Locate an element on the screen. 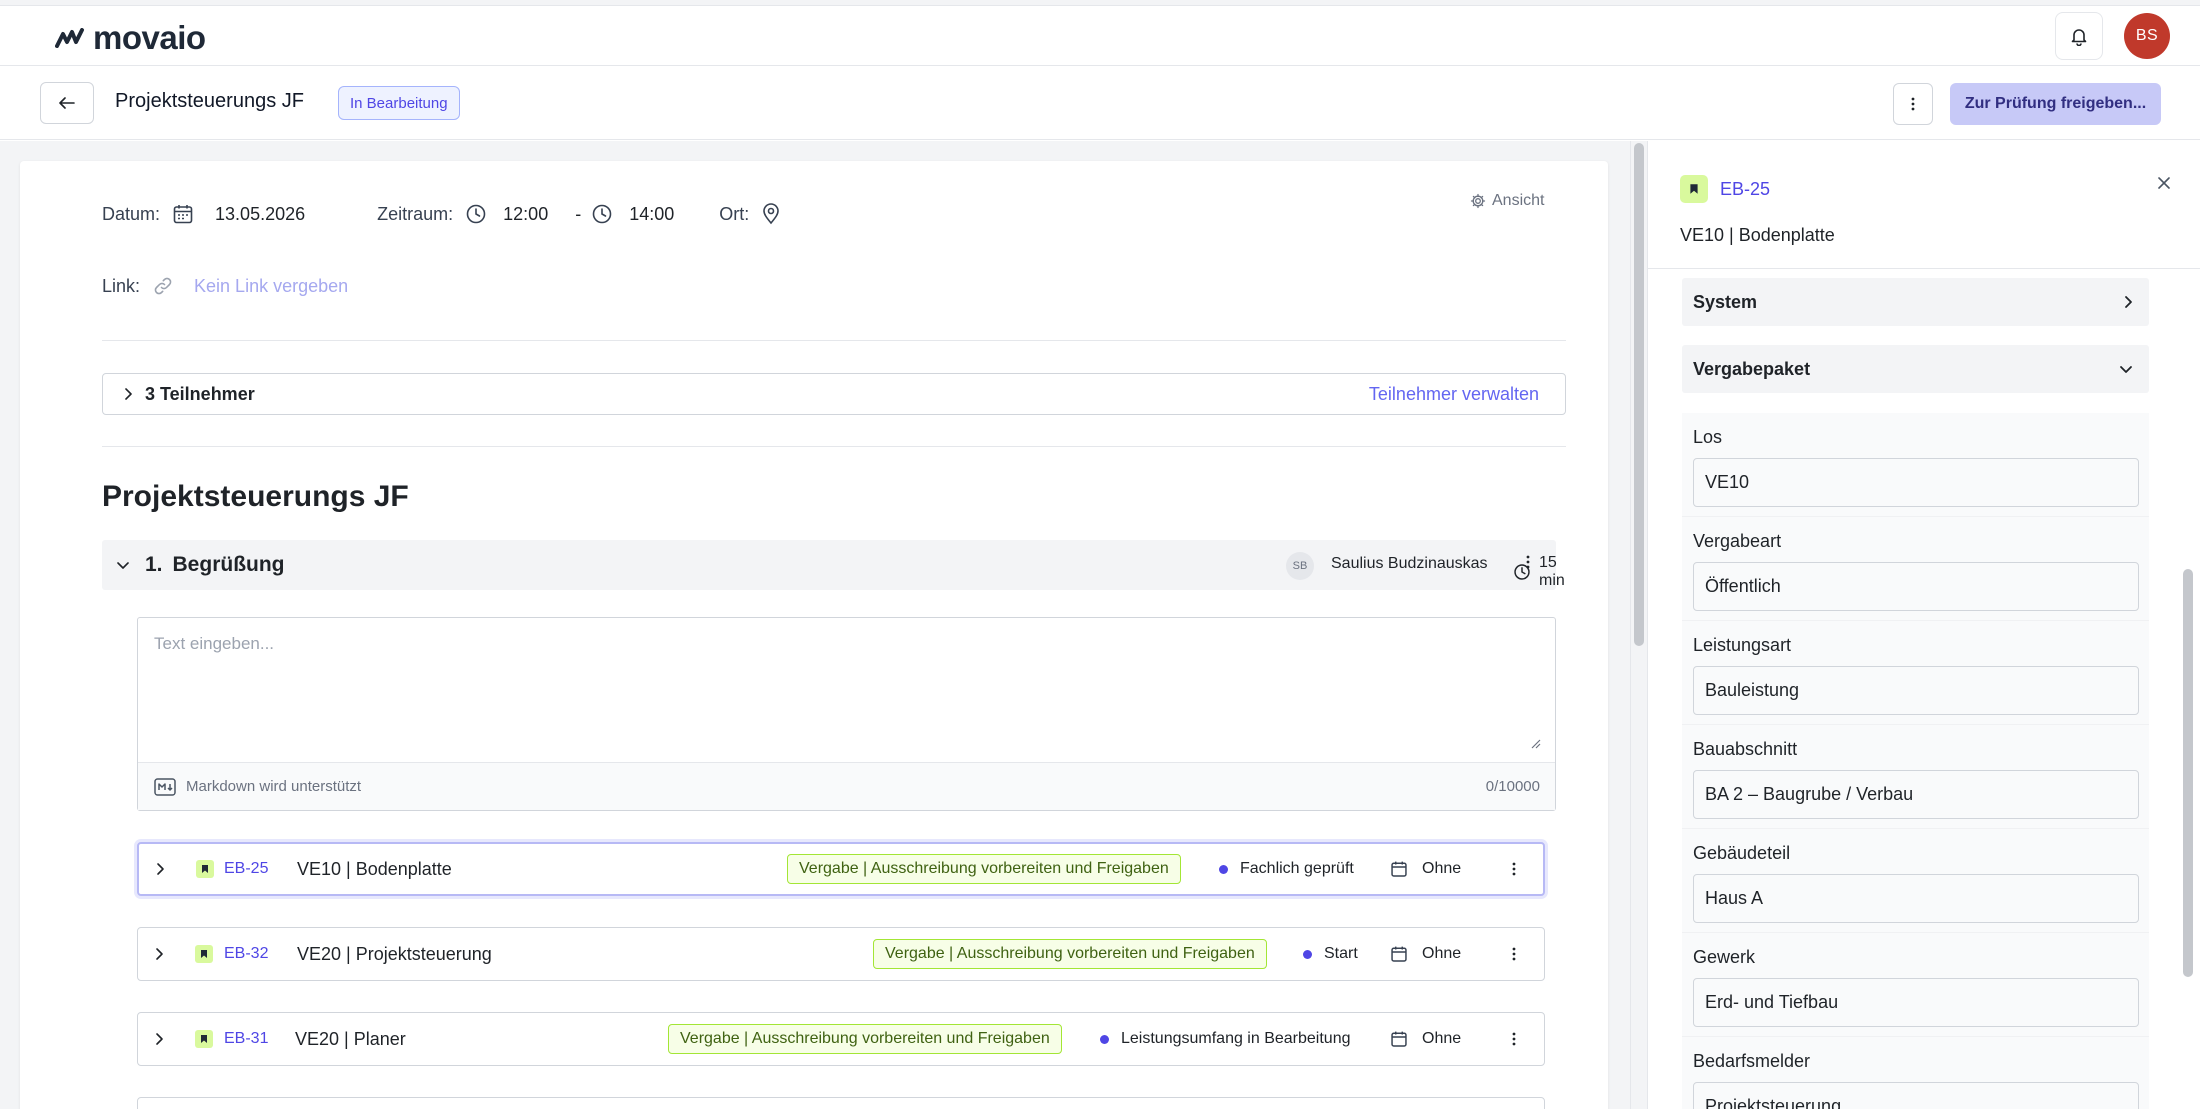 Image resolution: width=2200 pixels, height=1109 pixels. status-label: Leistungsumfang in Bearbeitung is located at coordinates (1236, 1038).